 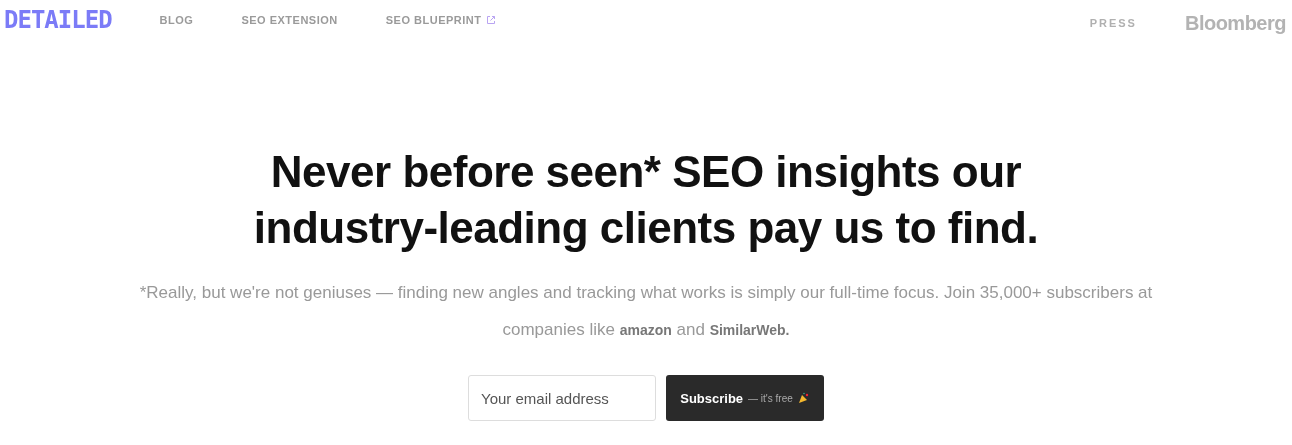 I want to click on nav-link: SEO EXTENSION, so click(x=289, y=20).